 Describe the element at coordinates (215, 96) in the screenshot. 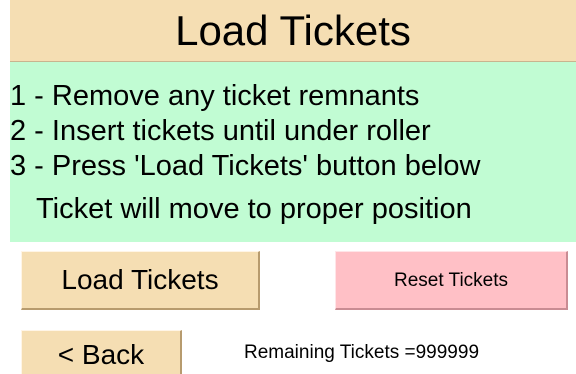

I see `instruction-step-1: 1 - Remove any ticket remnants` at that location.